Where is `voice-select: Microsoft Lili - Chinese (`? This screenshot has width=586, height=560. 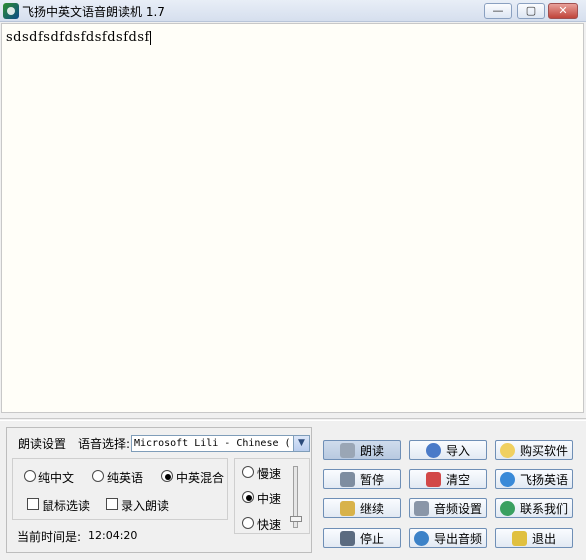
voice-select: Microsoft Lili - Chinese ( is located at coordinates (220, 443).